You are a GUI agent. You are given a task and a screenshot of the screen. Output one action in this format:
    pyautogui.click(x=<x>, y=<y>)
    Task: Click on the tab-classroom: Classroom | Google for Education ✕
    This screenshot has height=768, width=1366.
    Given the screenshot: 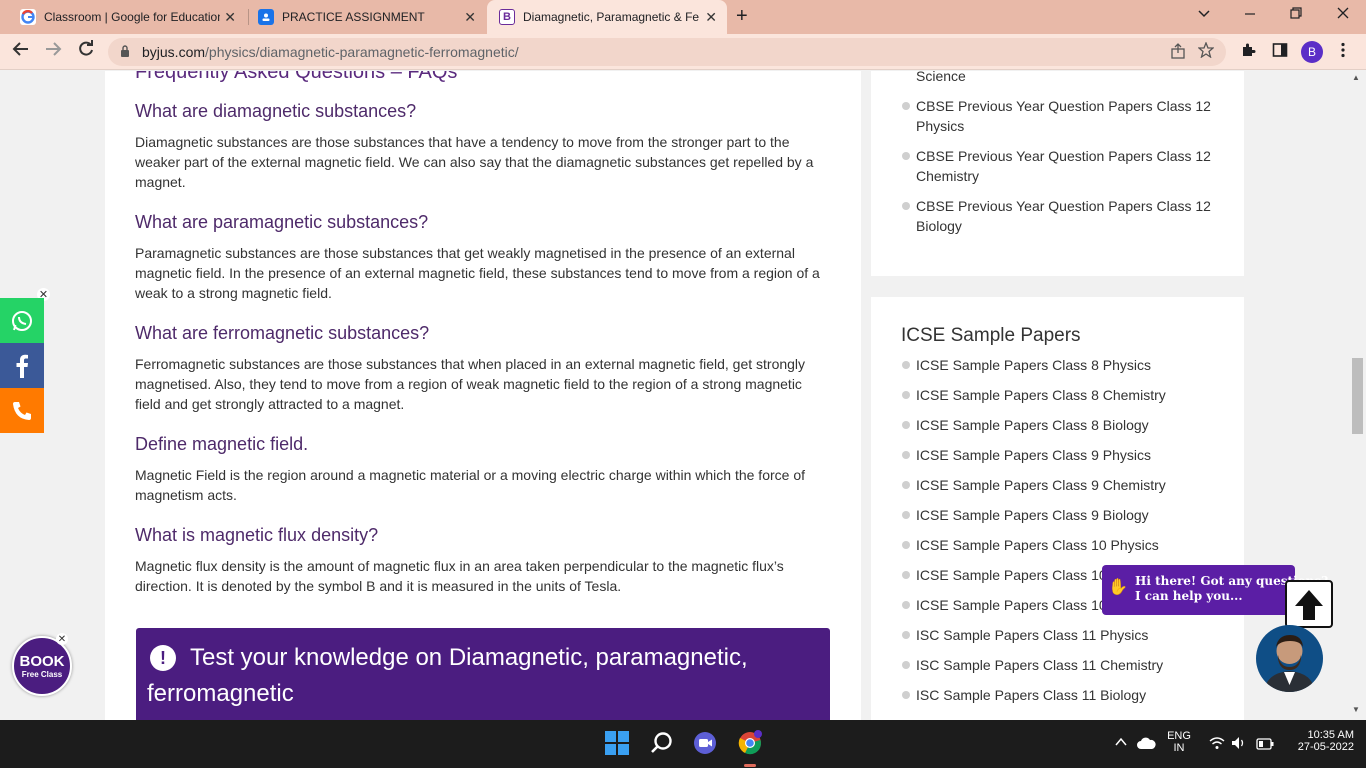 What is the action you would take?
    pyautogui.click(x=123, y=17)
    